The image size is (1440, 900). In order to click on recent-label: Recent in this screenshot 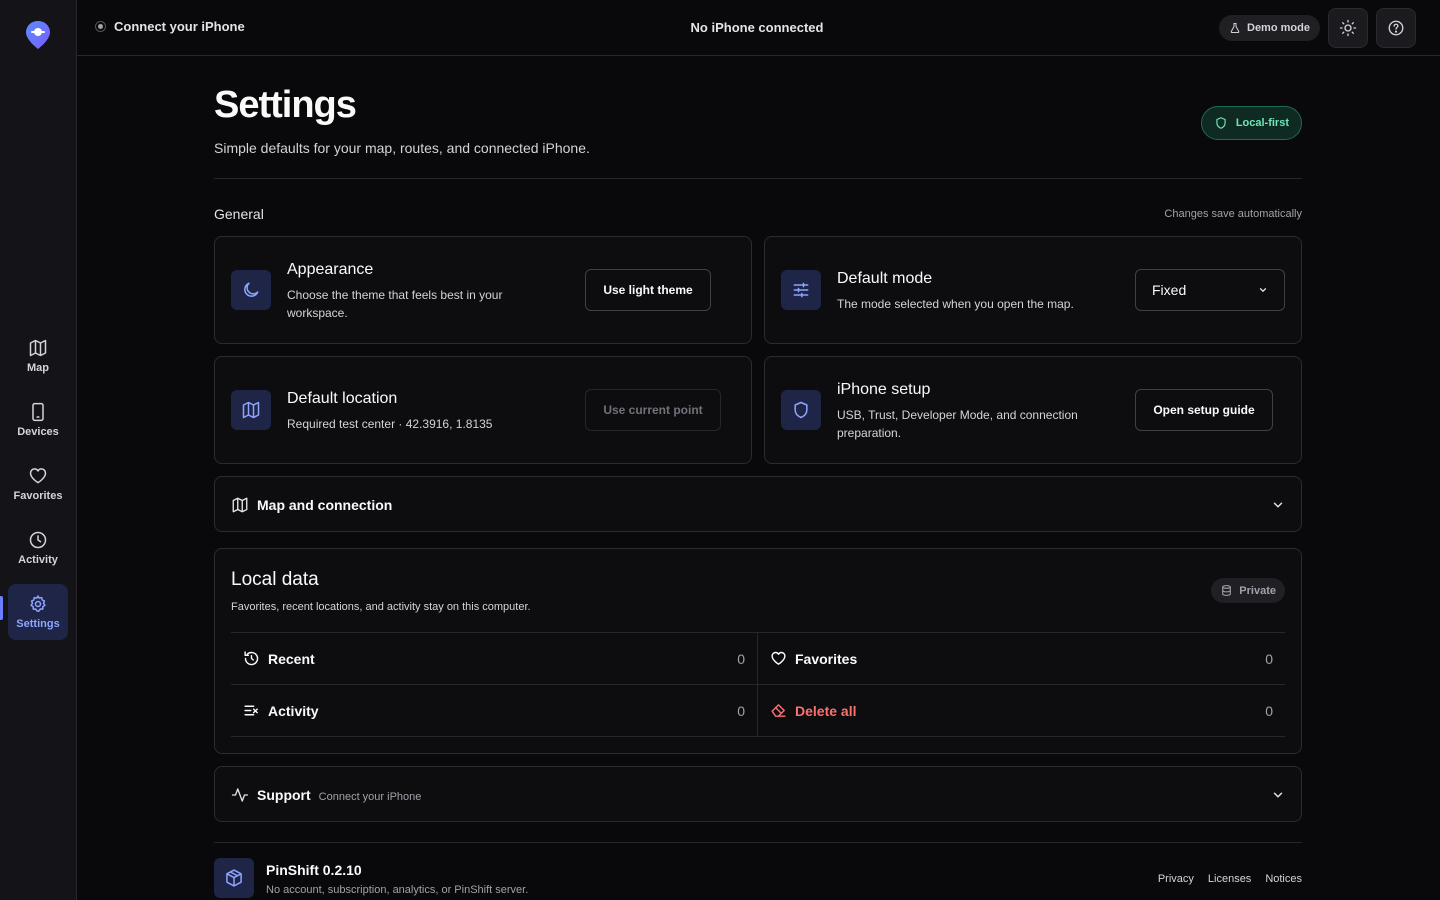, I will do `click(291, 658)`.